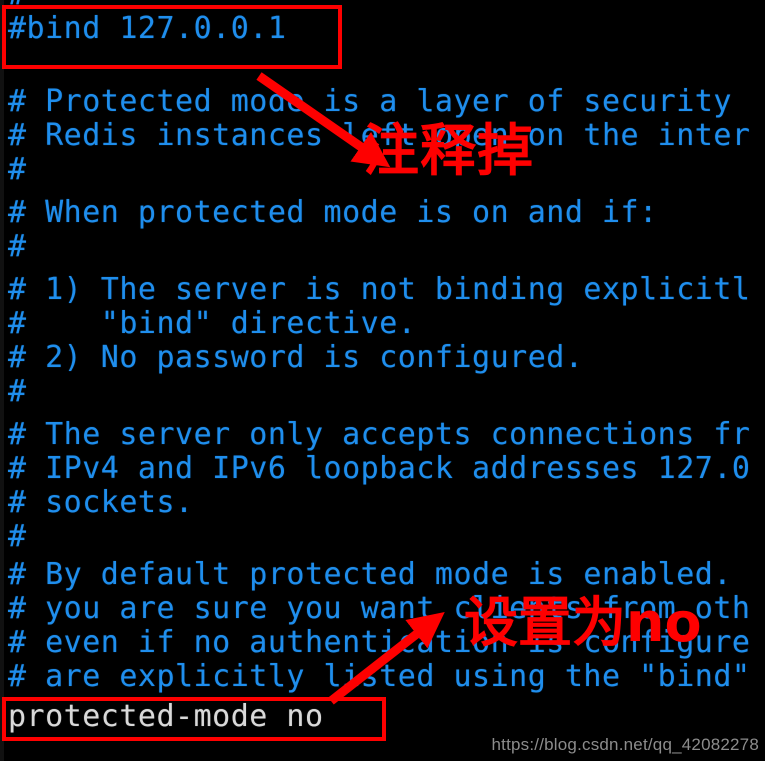 This screenshot has height=761, width=765. I want to click on comment-out-note: 注释掉, so click(448, 151).